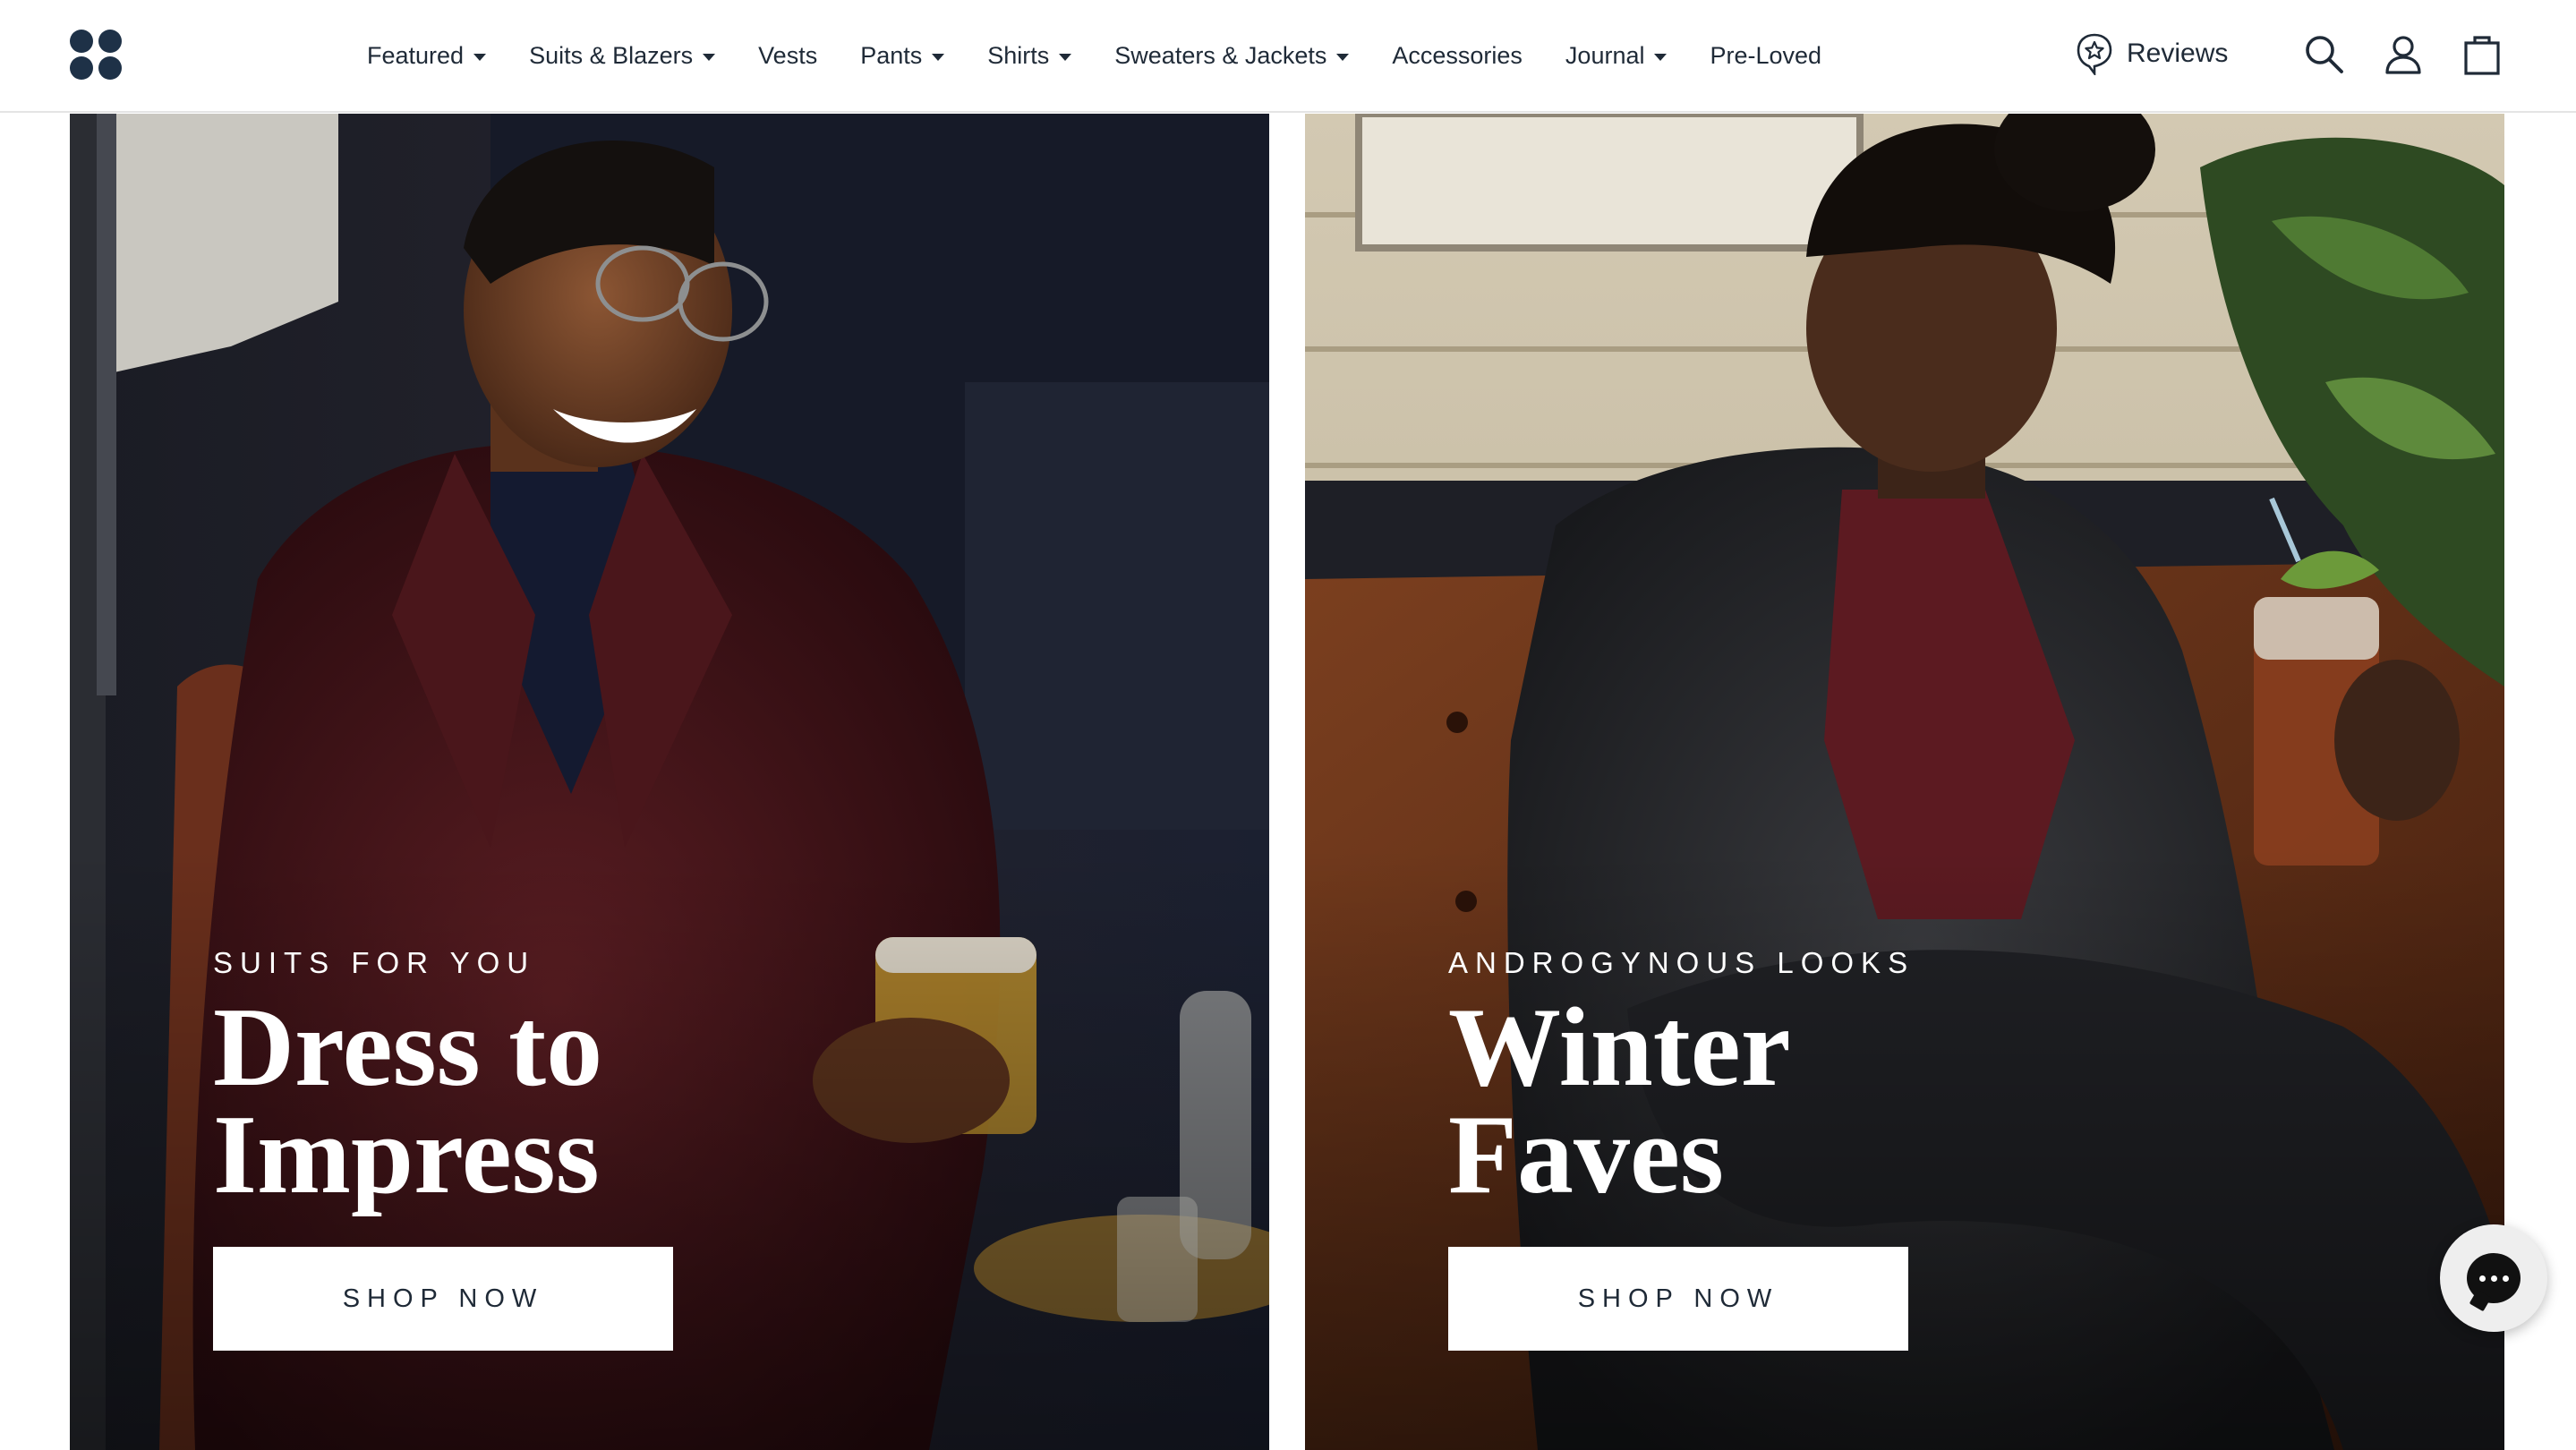 This screenshot has width=2576, height=1450. I want to click on chat-launcher, so click(2493, 1278).